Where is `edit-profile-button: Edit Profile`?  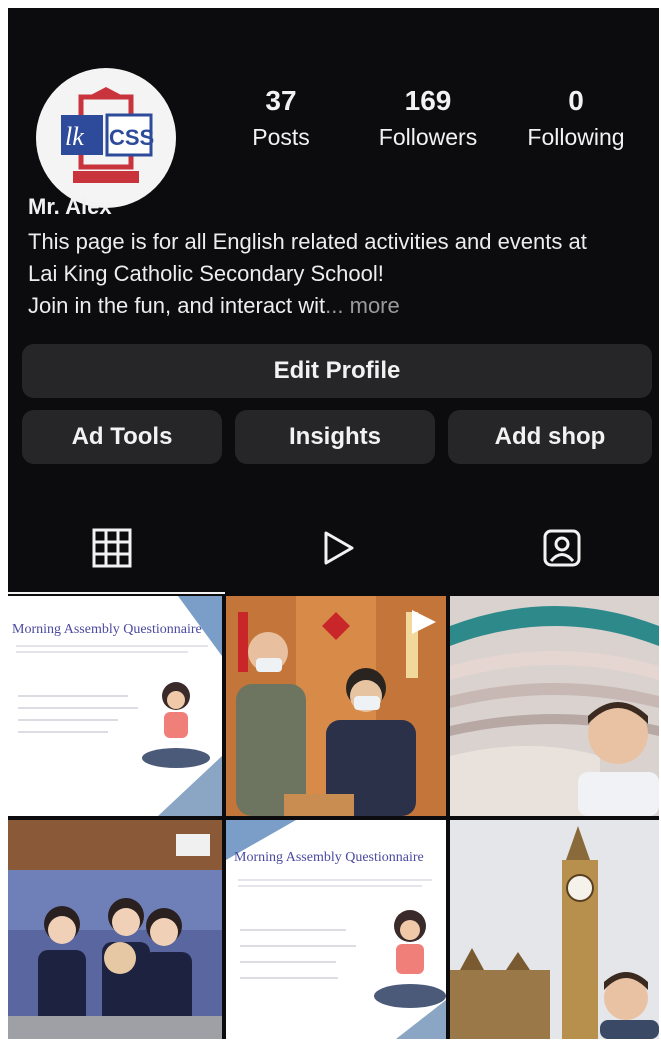 edit-profile-button: Edit Profile is located at coordinates (337, 371).